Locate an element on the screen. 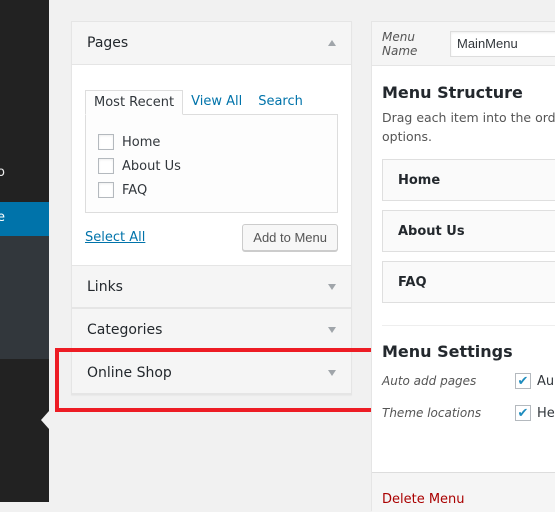  sidebar-item-active: e is located at coordinates (24, 315).